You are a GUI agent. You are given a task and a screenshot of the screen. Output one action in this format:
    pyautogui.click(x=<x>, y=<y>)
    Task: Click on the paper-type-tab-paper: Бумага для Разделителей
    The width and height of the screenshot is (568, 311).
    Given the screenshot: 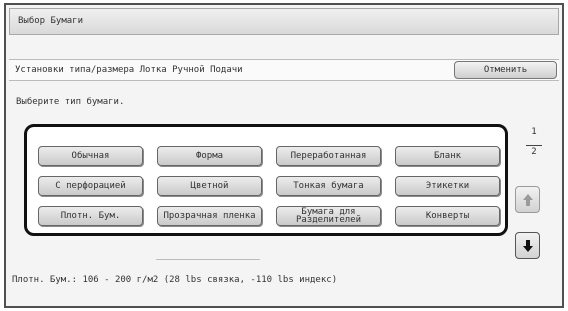 What is the action you would take?
    pyautogui.click(x=328, y=216)
    